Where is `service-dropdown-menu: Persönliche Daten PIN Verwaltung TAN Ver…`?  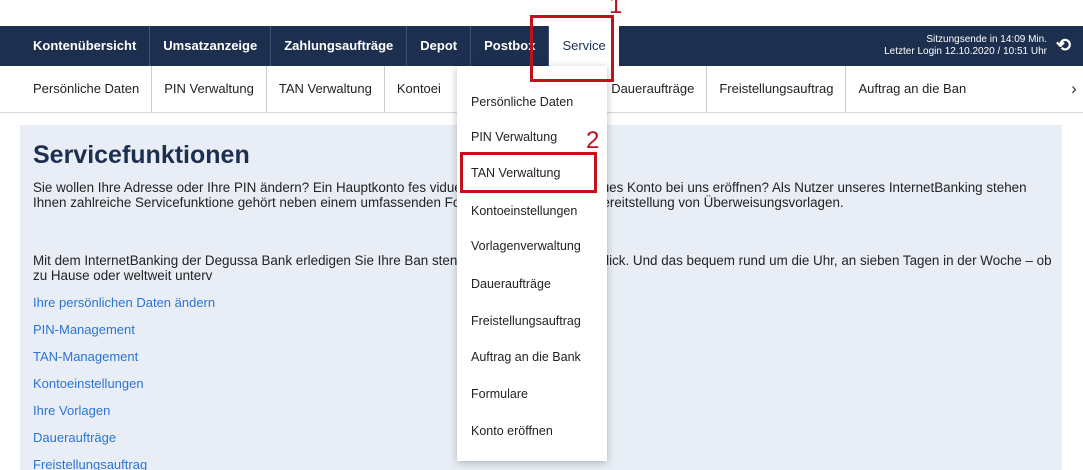 service-dropdown-menu: Persönliche Daten PIN Verwaltung TAN Ver… is located at coordinates (532, 263).